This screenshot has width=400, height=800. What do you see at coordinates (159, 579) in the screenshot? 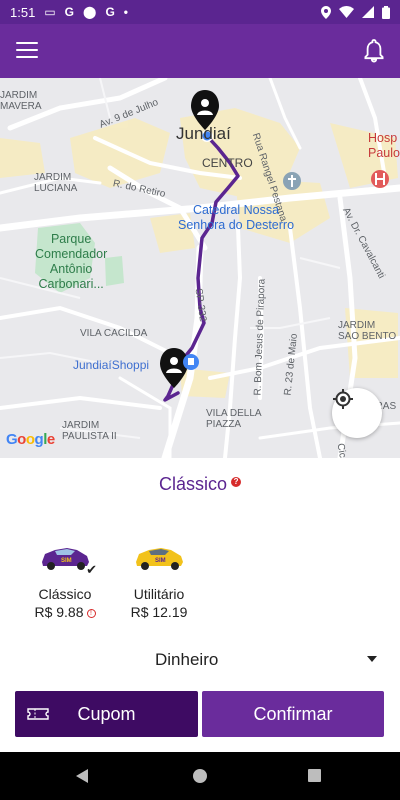
I see `ride-option-utilitario: SIM Utilitário R$ 12.19` at bounding box center [159, 579].